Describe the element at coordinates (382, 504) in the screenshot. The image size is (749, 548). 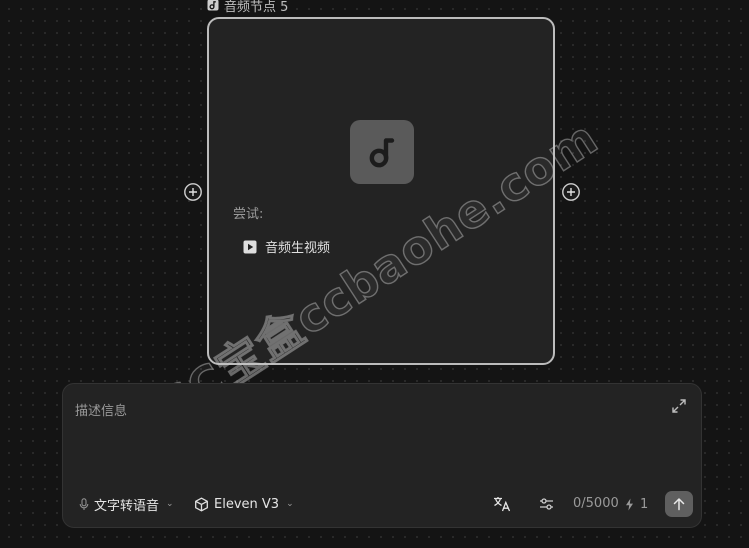
I see `prompt-toolbar: 文字转语音 ⌄ Eleven V3 ⌄ 0/5000 1` at that location.